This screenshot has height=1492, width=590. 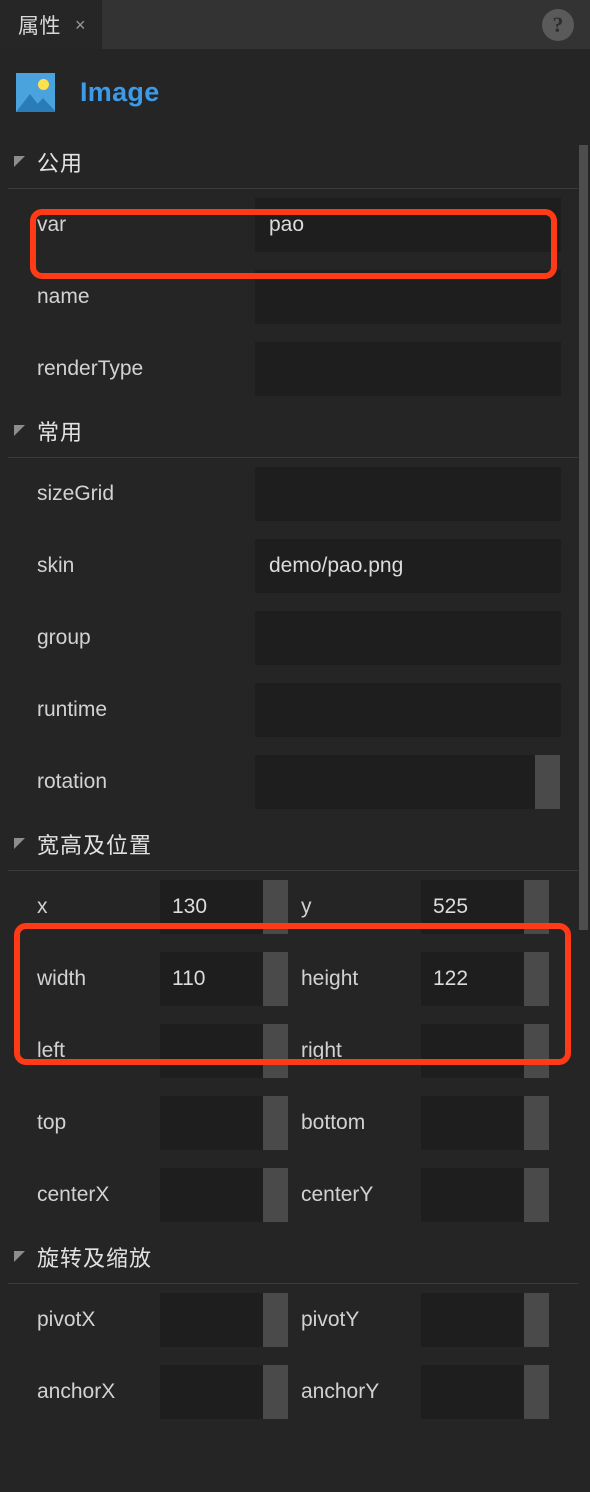 I want to click on property-label-x: x, so click(x=42, y=906).